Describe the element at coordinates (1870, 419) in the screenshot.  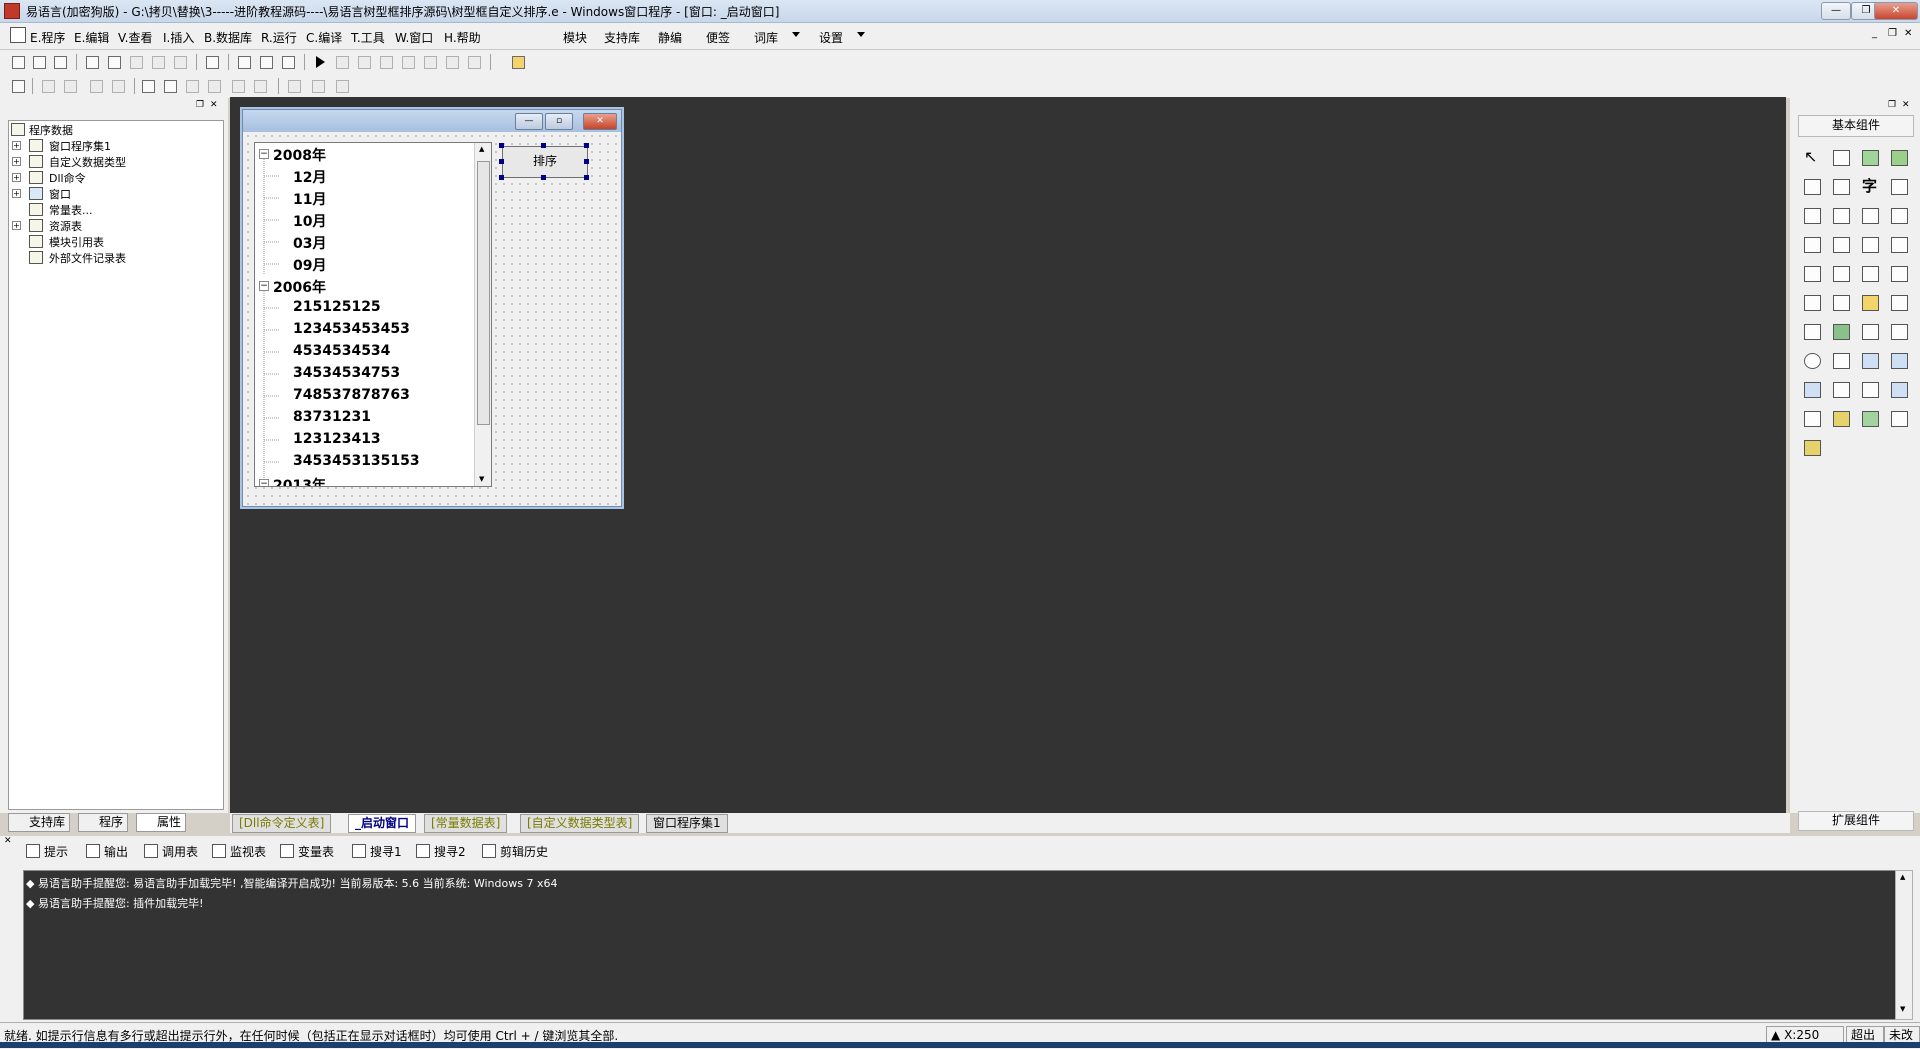
I see `chart-component-icon` at that location.